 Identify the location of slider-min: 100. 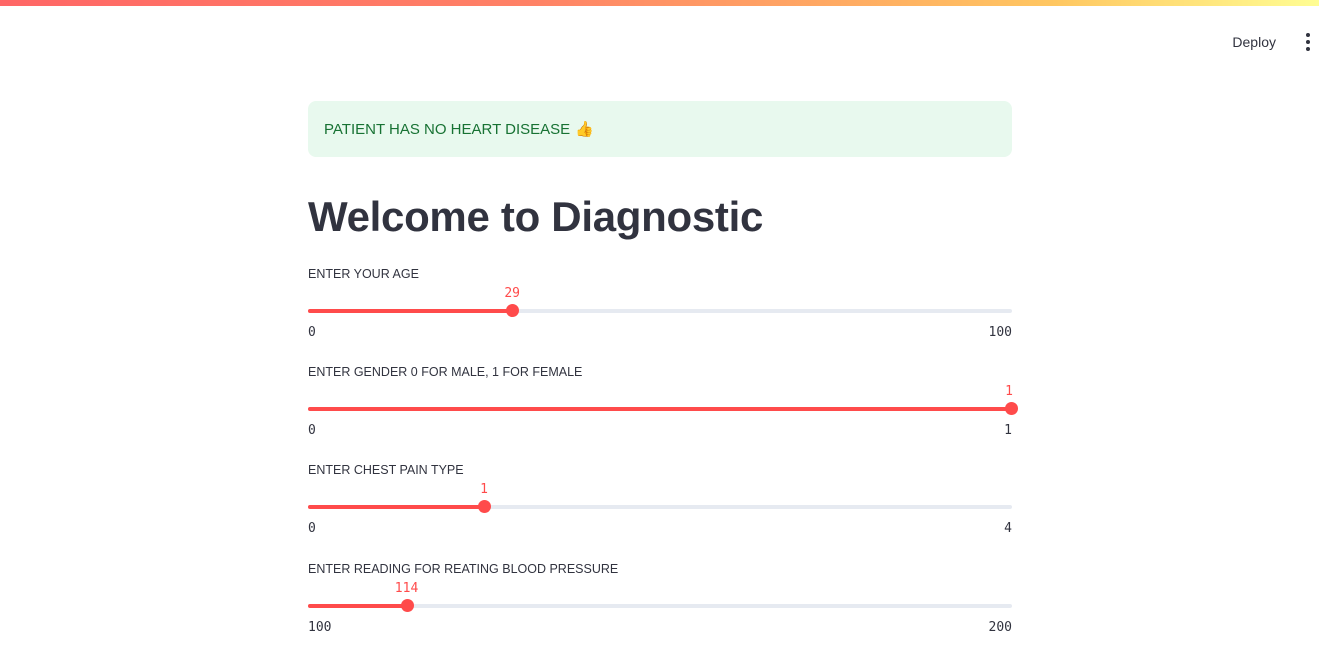
(320, 627).